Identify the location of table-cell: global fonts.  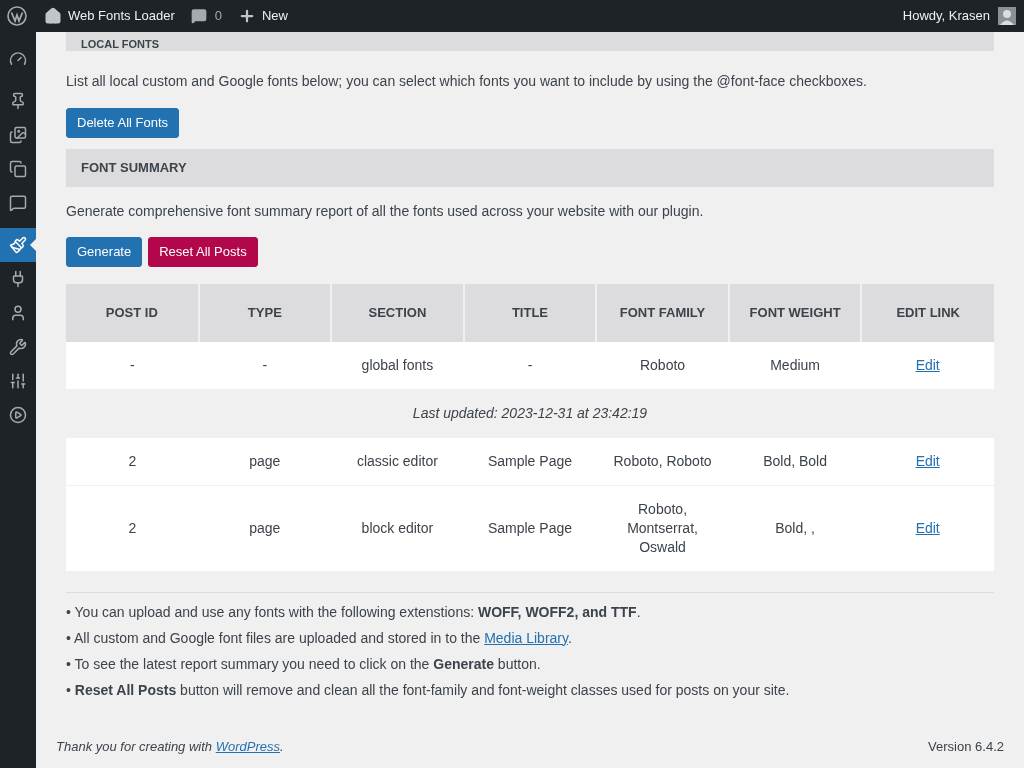
(397, 366).